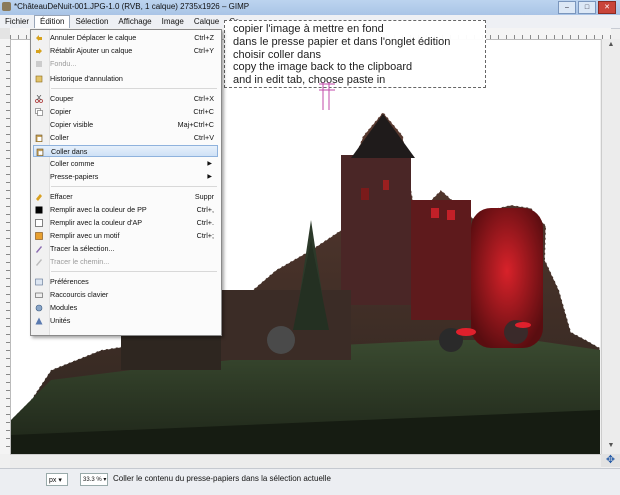 This screenshot has height=495, width=620. Describe the element at coordinates (39, 295) in the screenshot. I see `keyboard-icon` at that location.